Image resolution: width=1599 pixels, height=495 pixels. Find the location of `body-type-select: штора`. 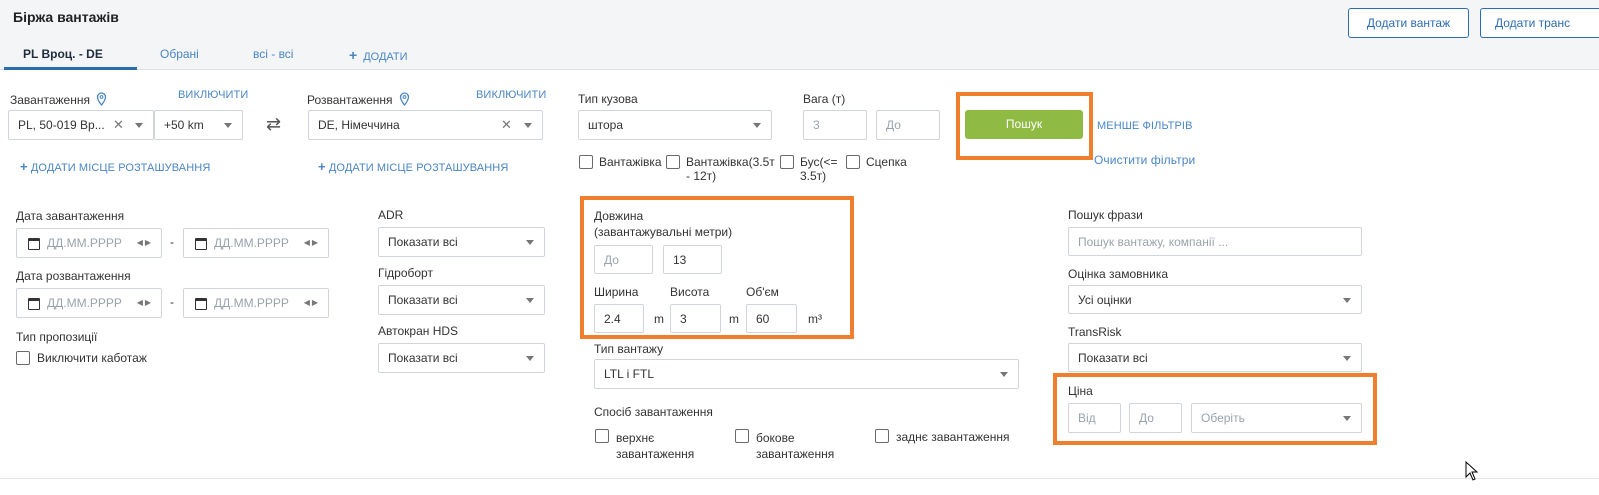

body-type-select: штора is located at coordinates (675, 125).